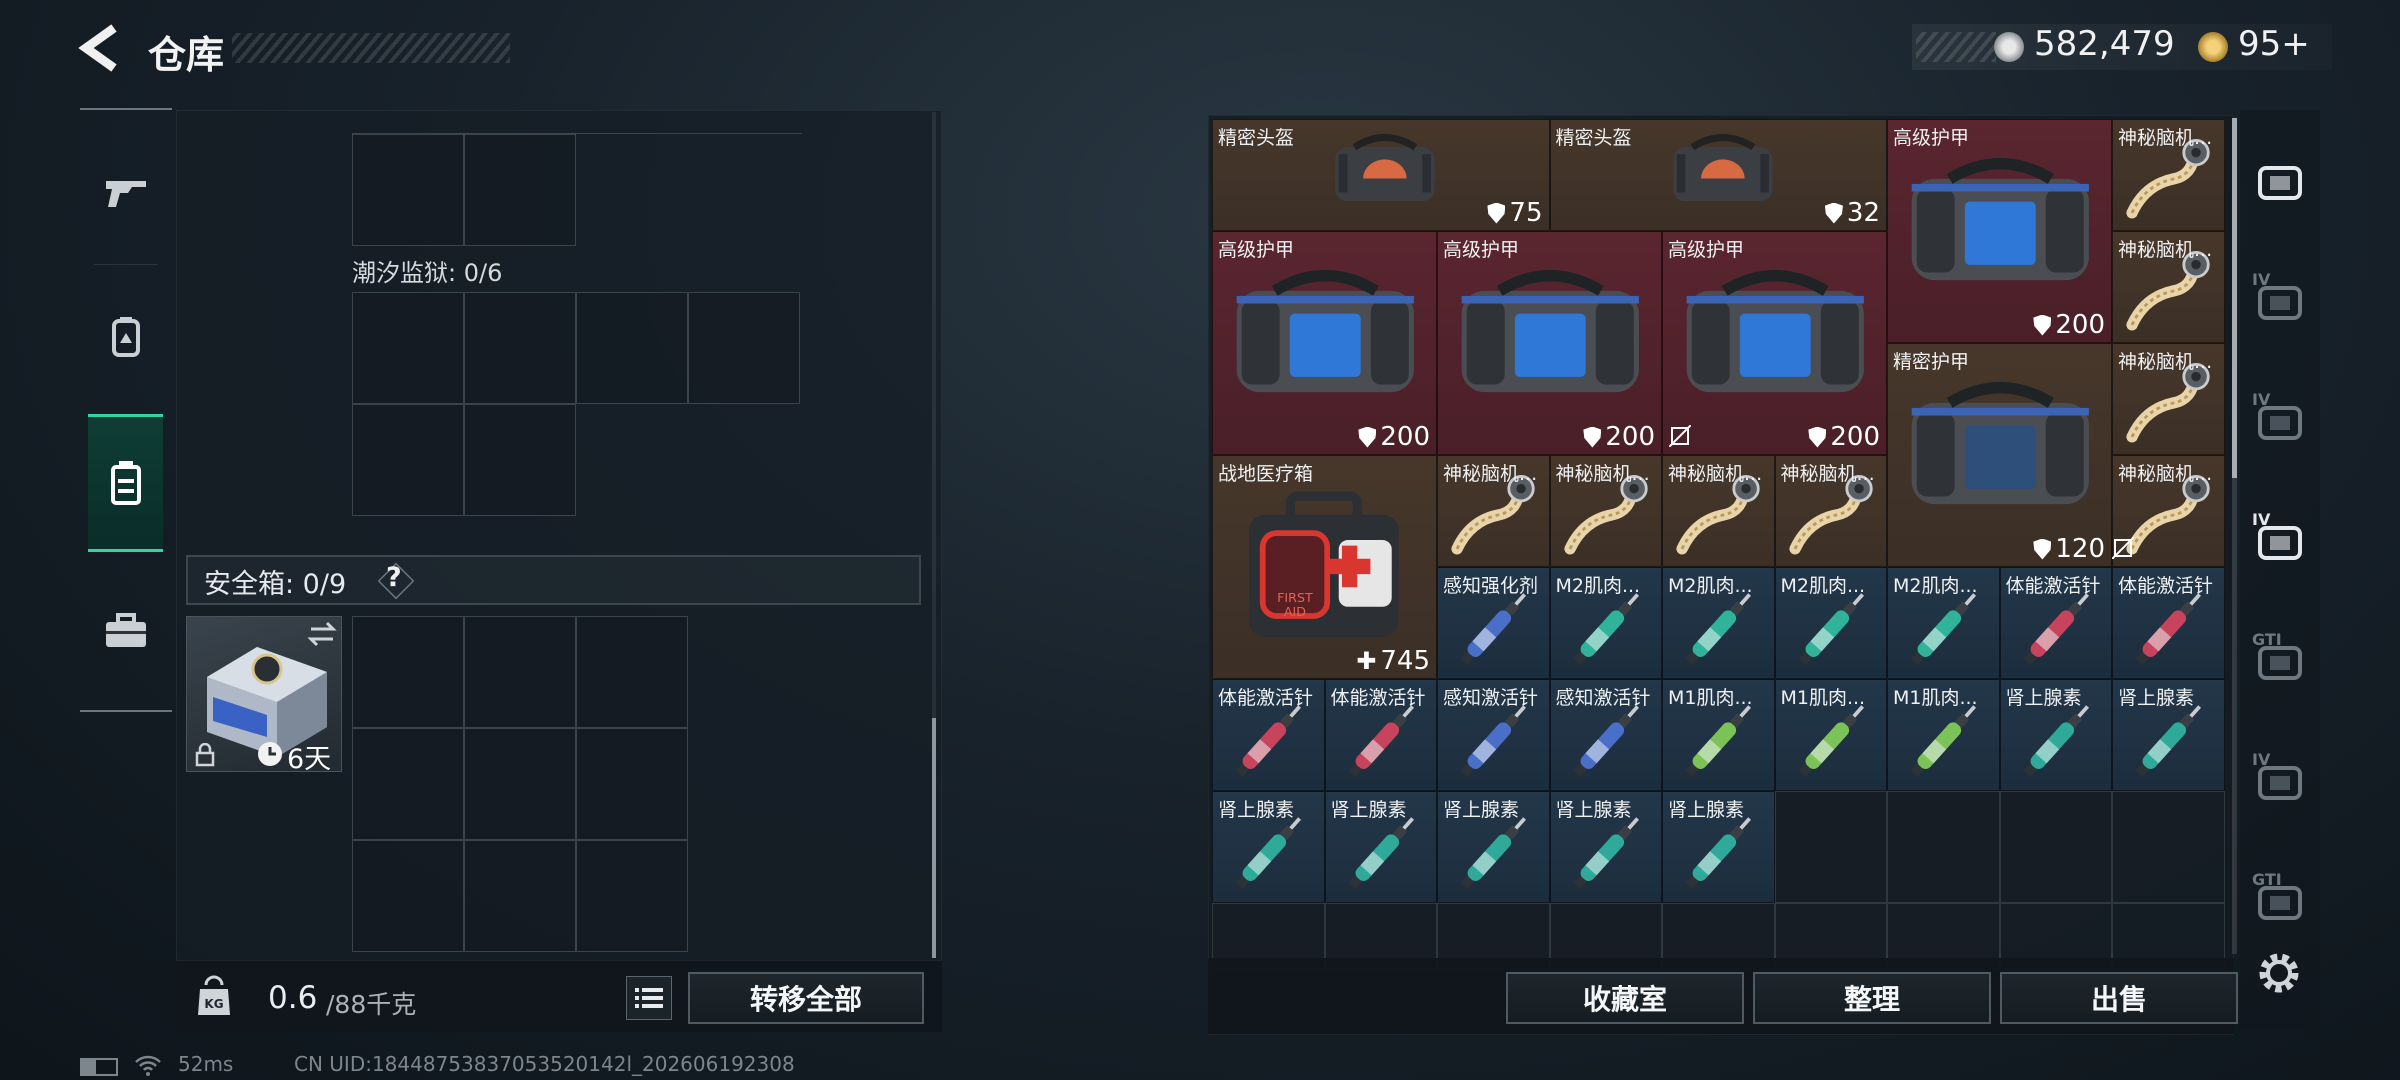 This screenshot has width=2400, height=1080. What do you see at coordinates (1256, 138) in the screenshot?
I see `item-name: 精密头盔` at bounding box center [1256, 138].